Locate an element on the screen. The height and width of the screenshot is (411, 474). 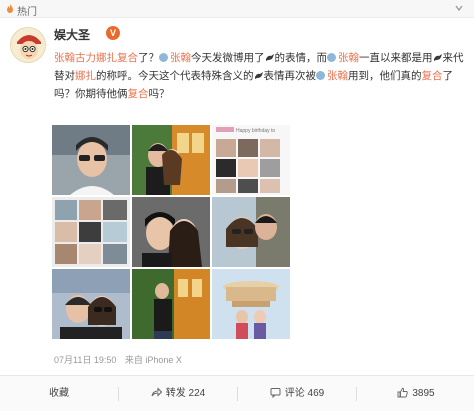
comment-button: 评论 469 is located at coordinates (297, 393).